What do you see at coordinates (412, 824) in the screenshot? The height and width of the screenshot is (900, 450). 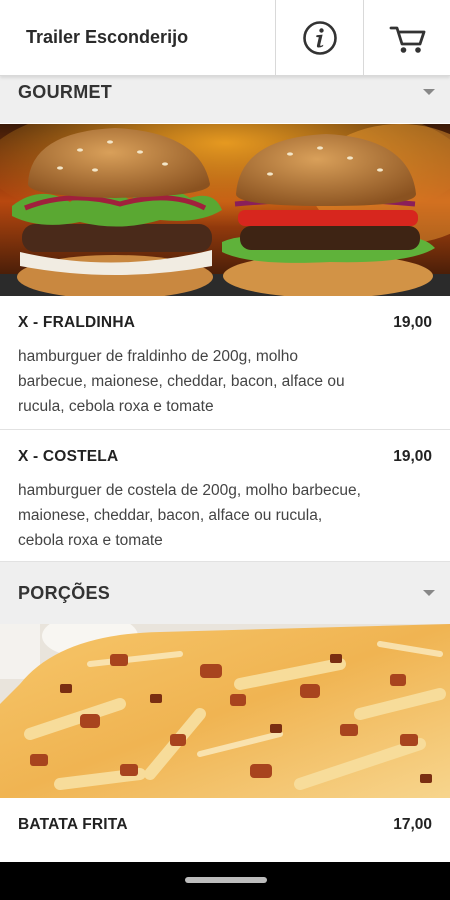 I see `item-price: 17,00` at bounding box center [412, 824].